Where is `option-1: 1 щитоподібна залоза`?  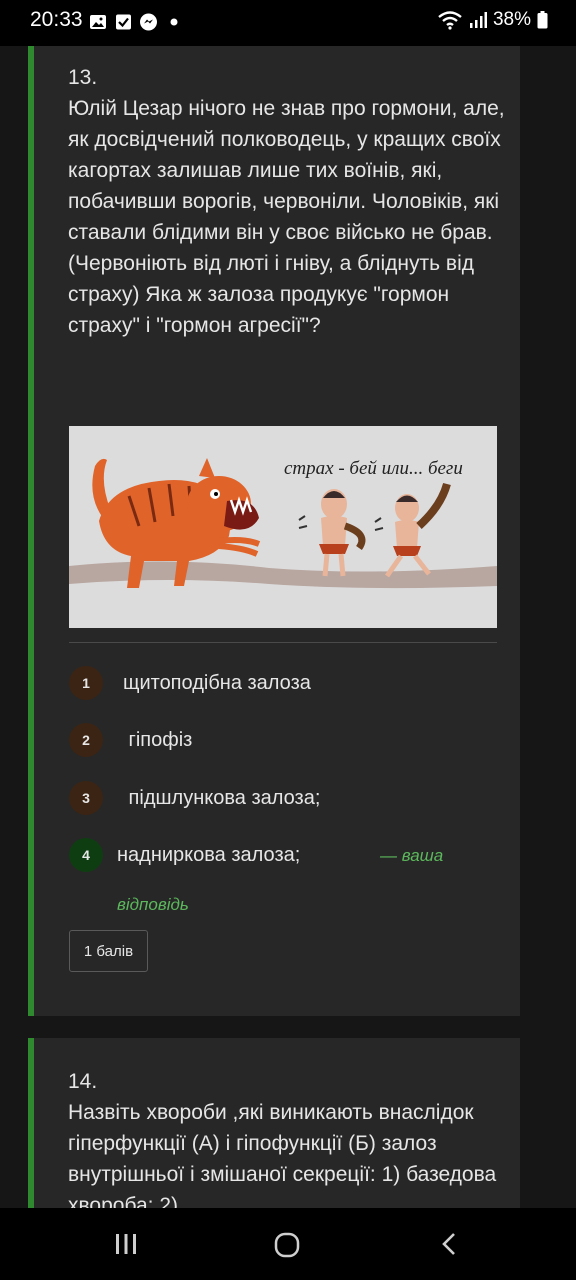
option-1: 1 щитоподібна залоза is located at coordinates (190, 683).